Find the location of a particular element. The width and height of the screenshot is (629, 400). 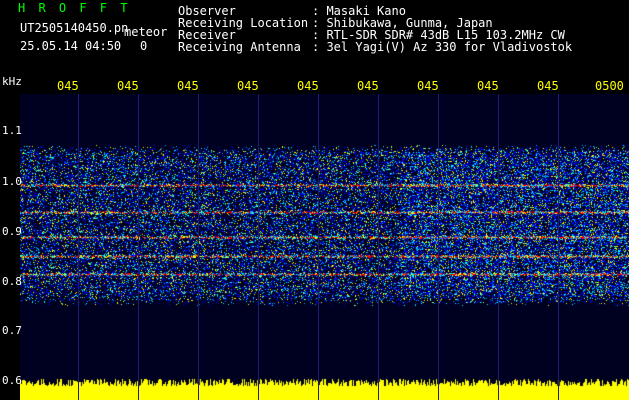

freq-unit-label: kHz is located at coordinates (12, 81).